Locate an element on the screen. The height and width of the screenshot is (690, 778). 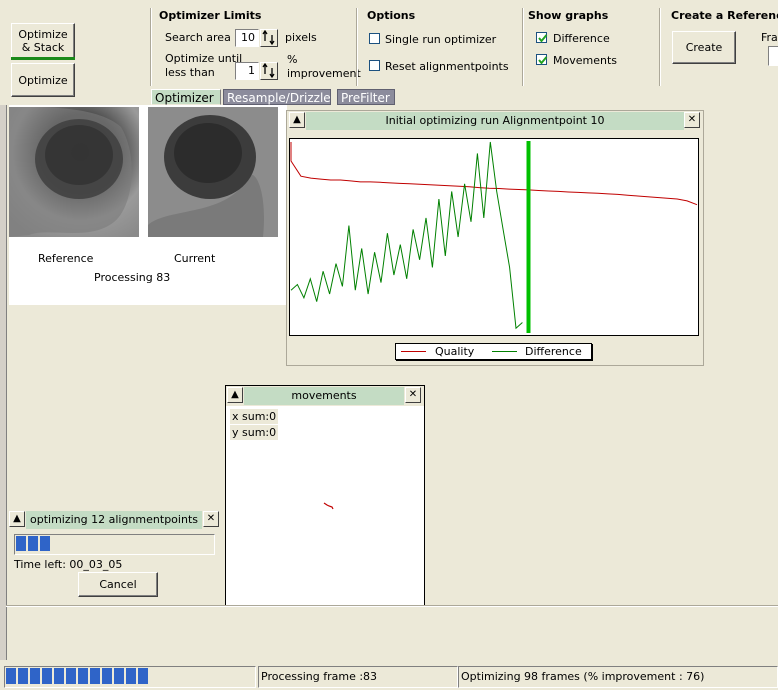
optimize-stack-button: Optimize & Stack is located at coordinates (43, 41).